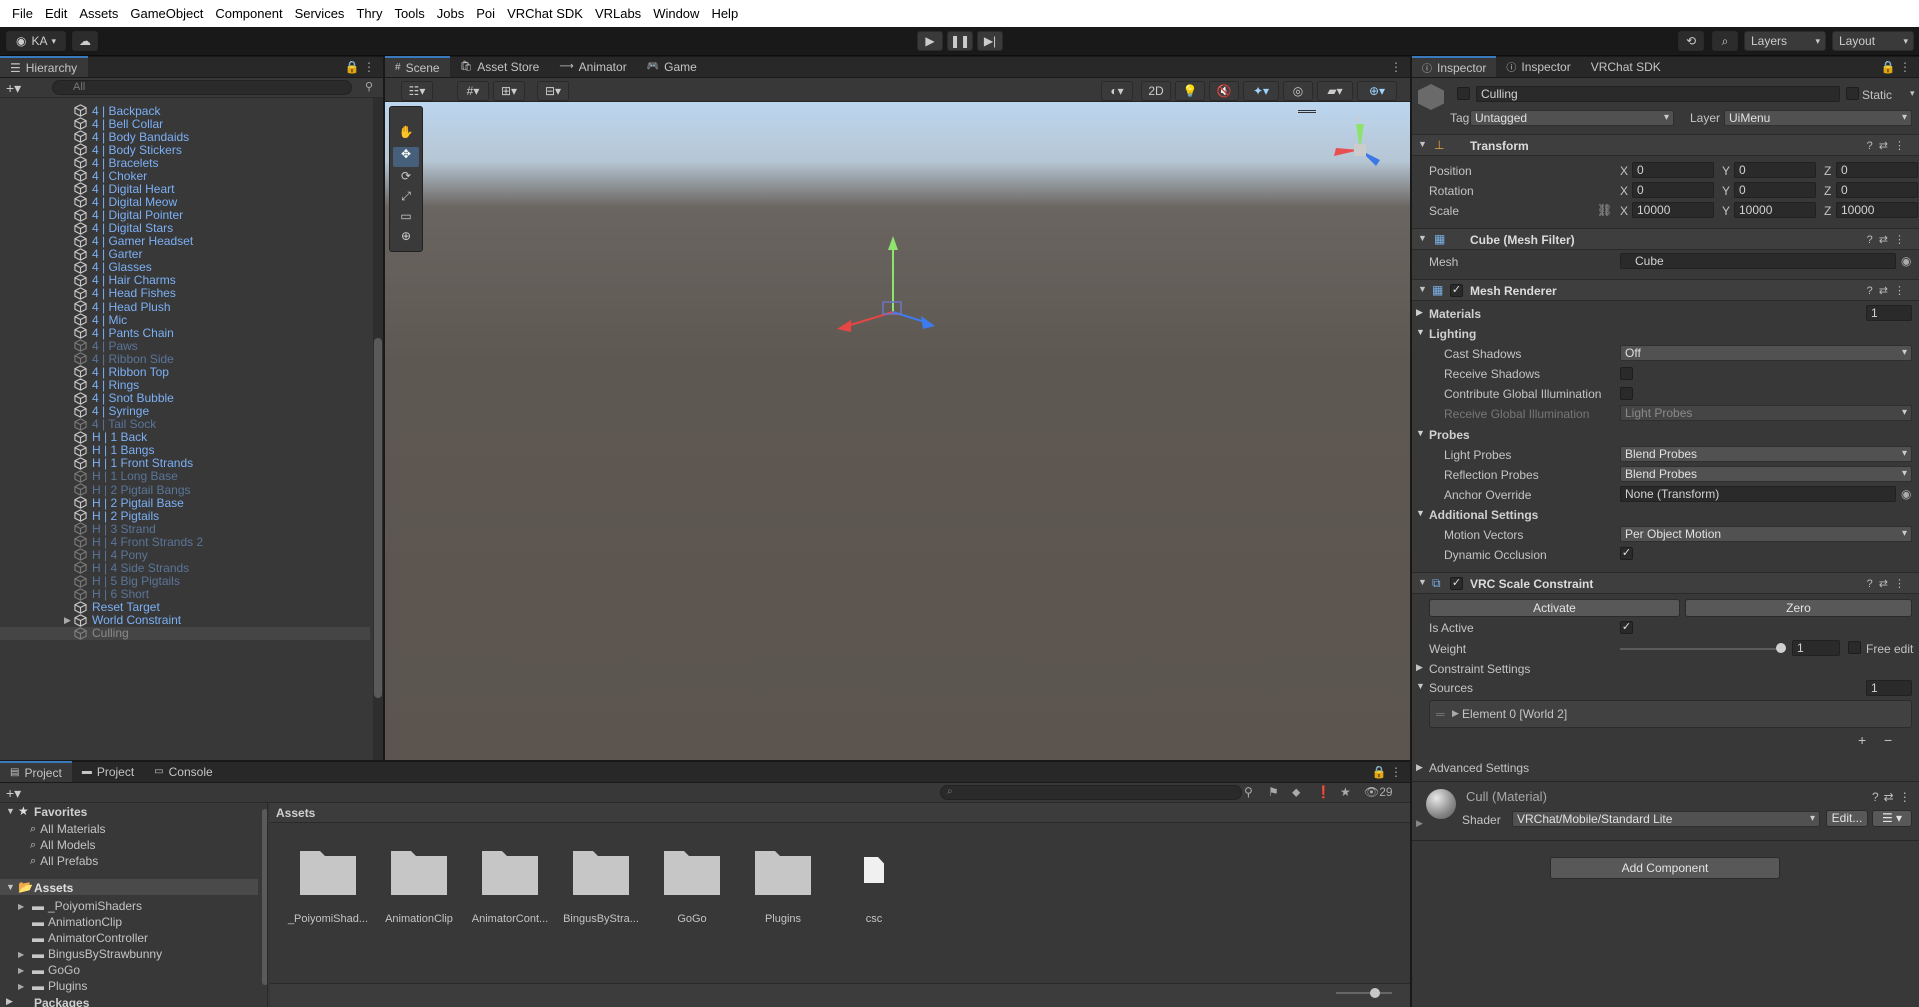  What do you see at coordinates (1454, 66) in the screenshot?
I see `tab-inspector-0: ⓘ Inspector` at bounding box center [1454, 66].